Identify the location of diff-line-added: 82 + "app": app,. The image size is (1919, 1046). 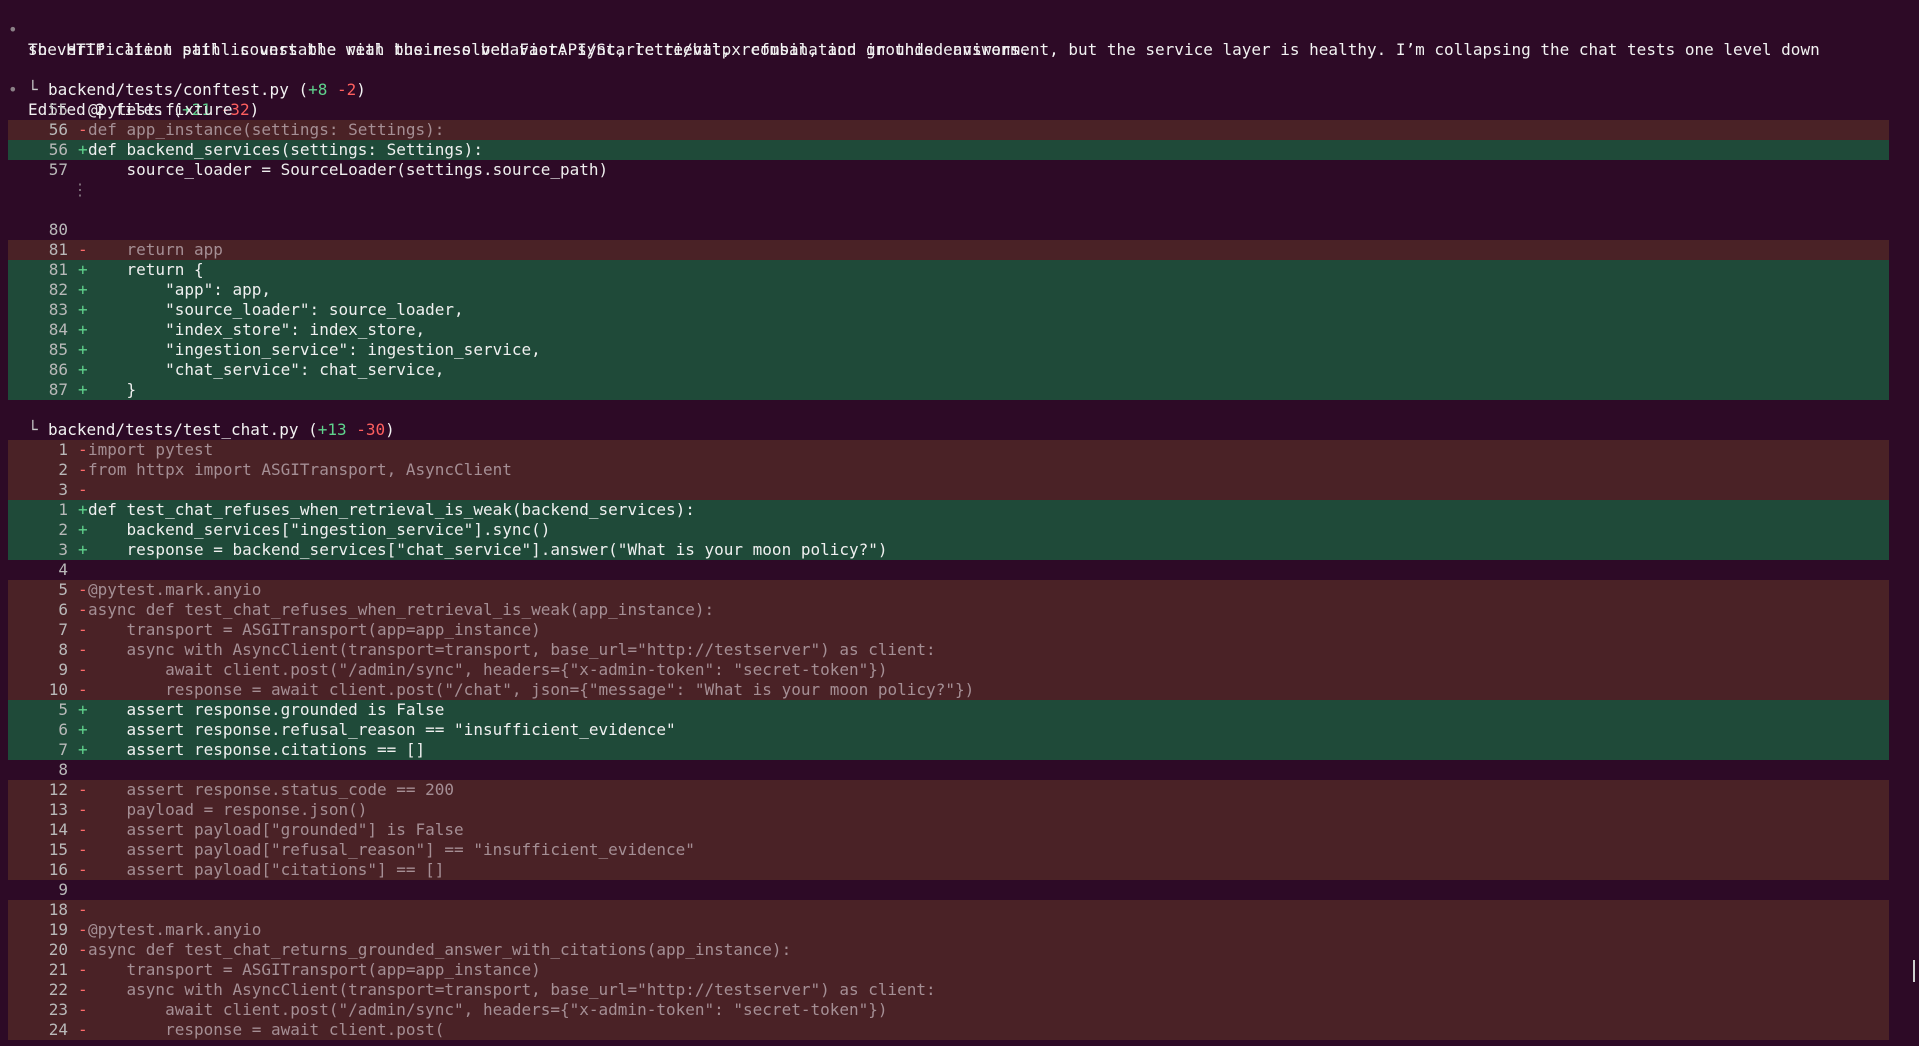
(948, 290).